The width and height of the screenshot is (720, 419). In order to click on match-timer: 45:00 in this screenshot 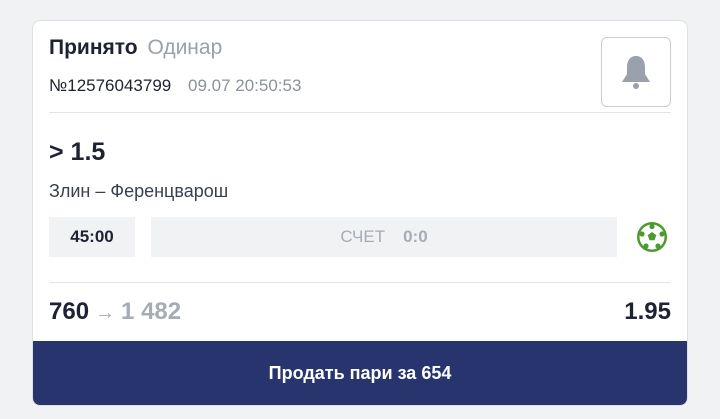, I will do `click(92, 237)`.